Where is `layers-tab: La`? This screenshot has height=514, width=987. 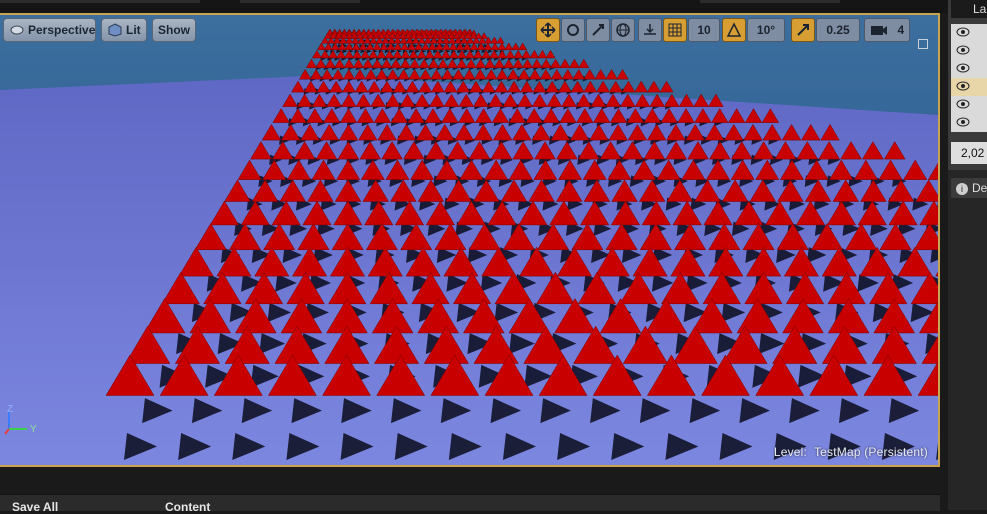 layers-tab: La is located at coordinates (969, 9).